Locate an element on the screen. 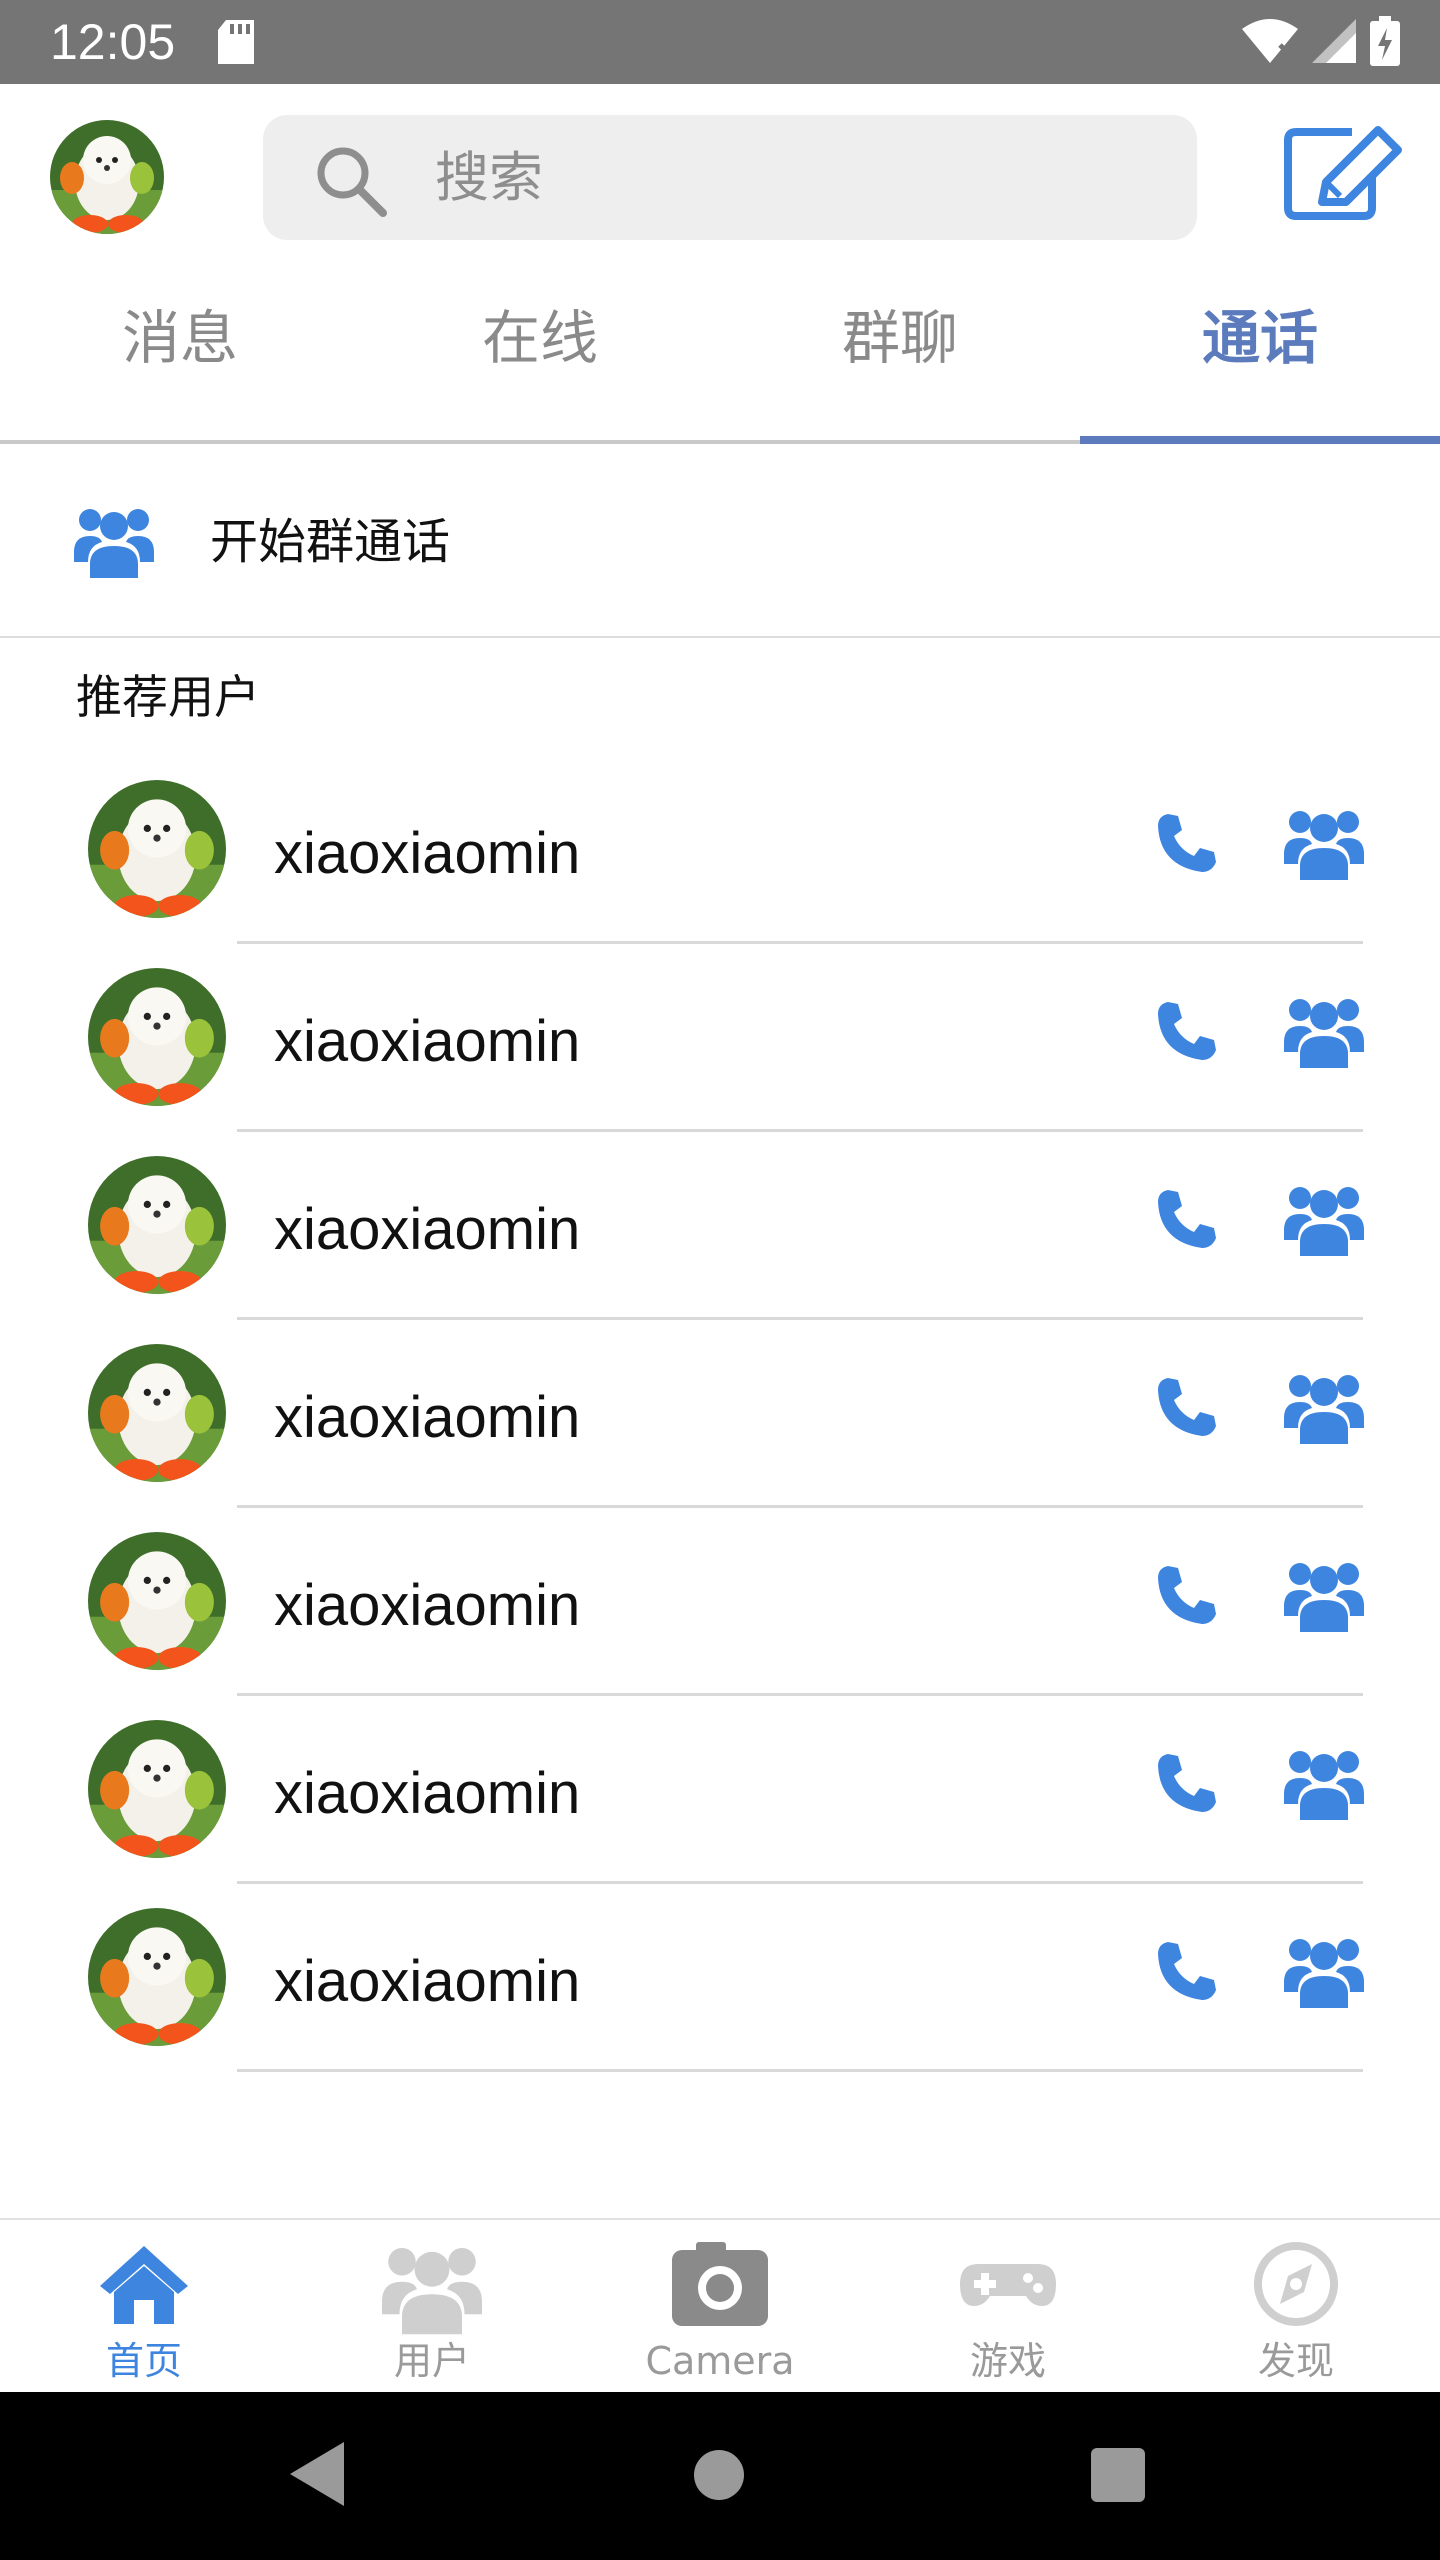 Image resolution: width=1440 pixels, height=2560 pixels. top-header: 搜索 is located at coordinates (720, 176).